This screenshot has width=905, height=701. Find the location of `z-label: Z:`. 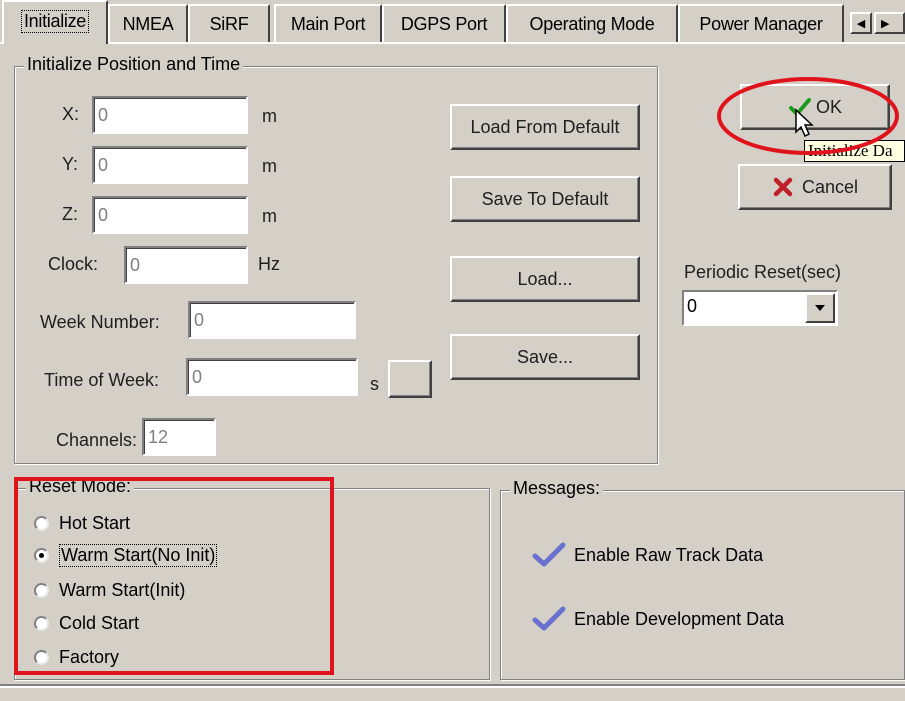

z-label: Z: is located at coordinates (70, 214).